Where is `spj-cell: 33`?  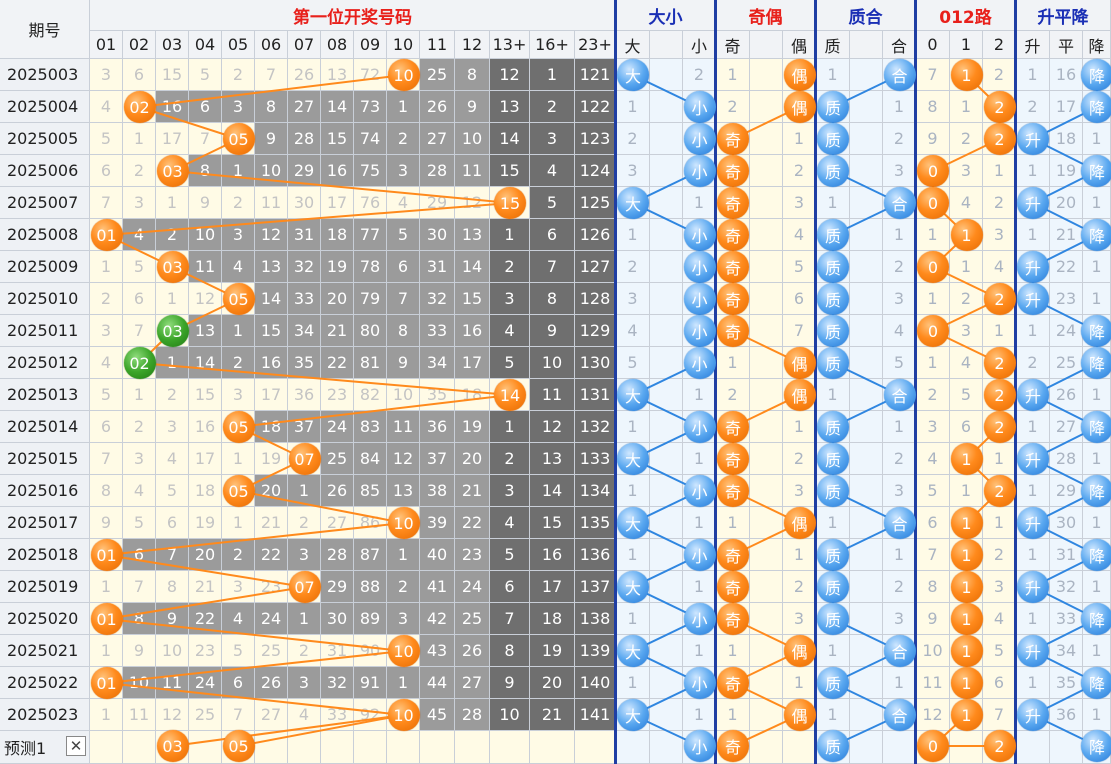
spj-cell: 33 is located at coordinates (1066, 619).